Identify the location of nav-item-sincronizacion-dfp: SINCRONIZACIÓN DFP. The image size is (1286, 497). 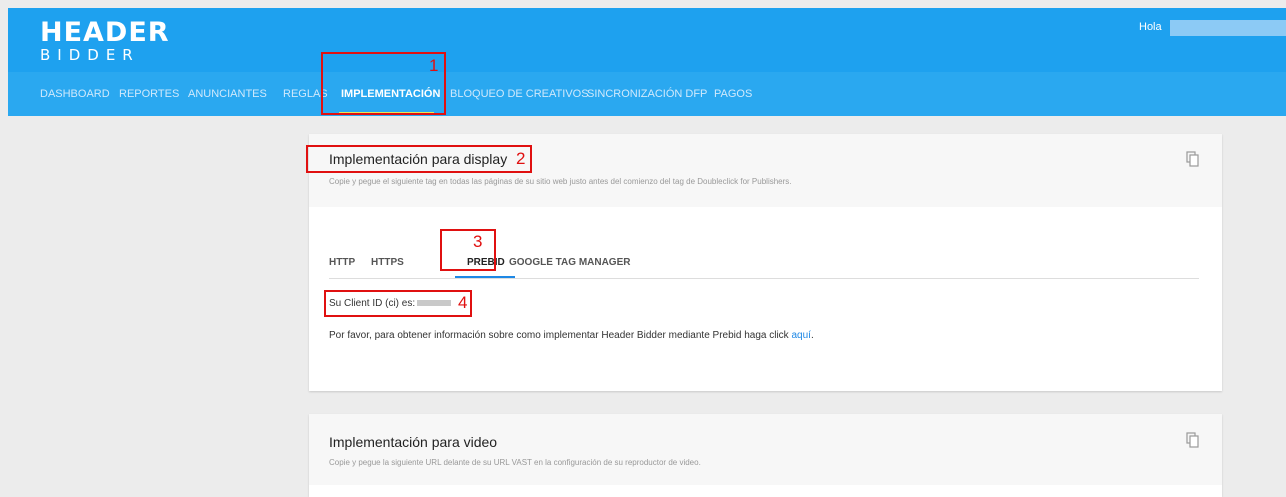
(647, 94).